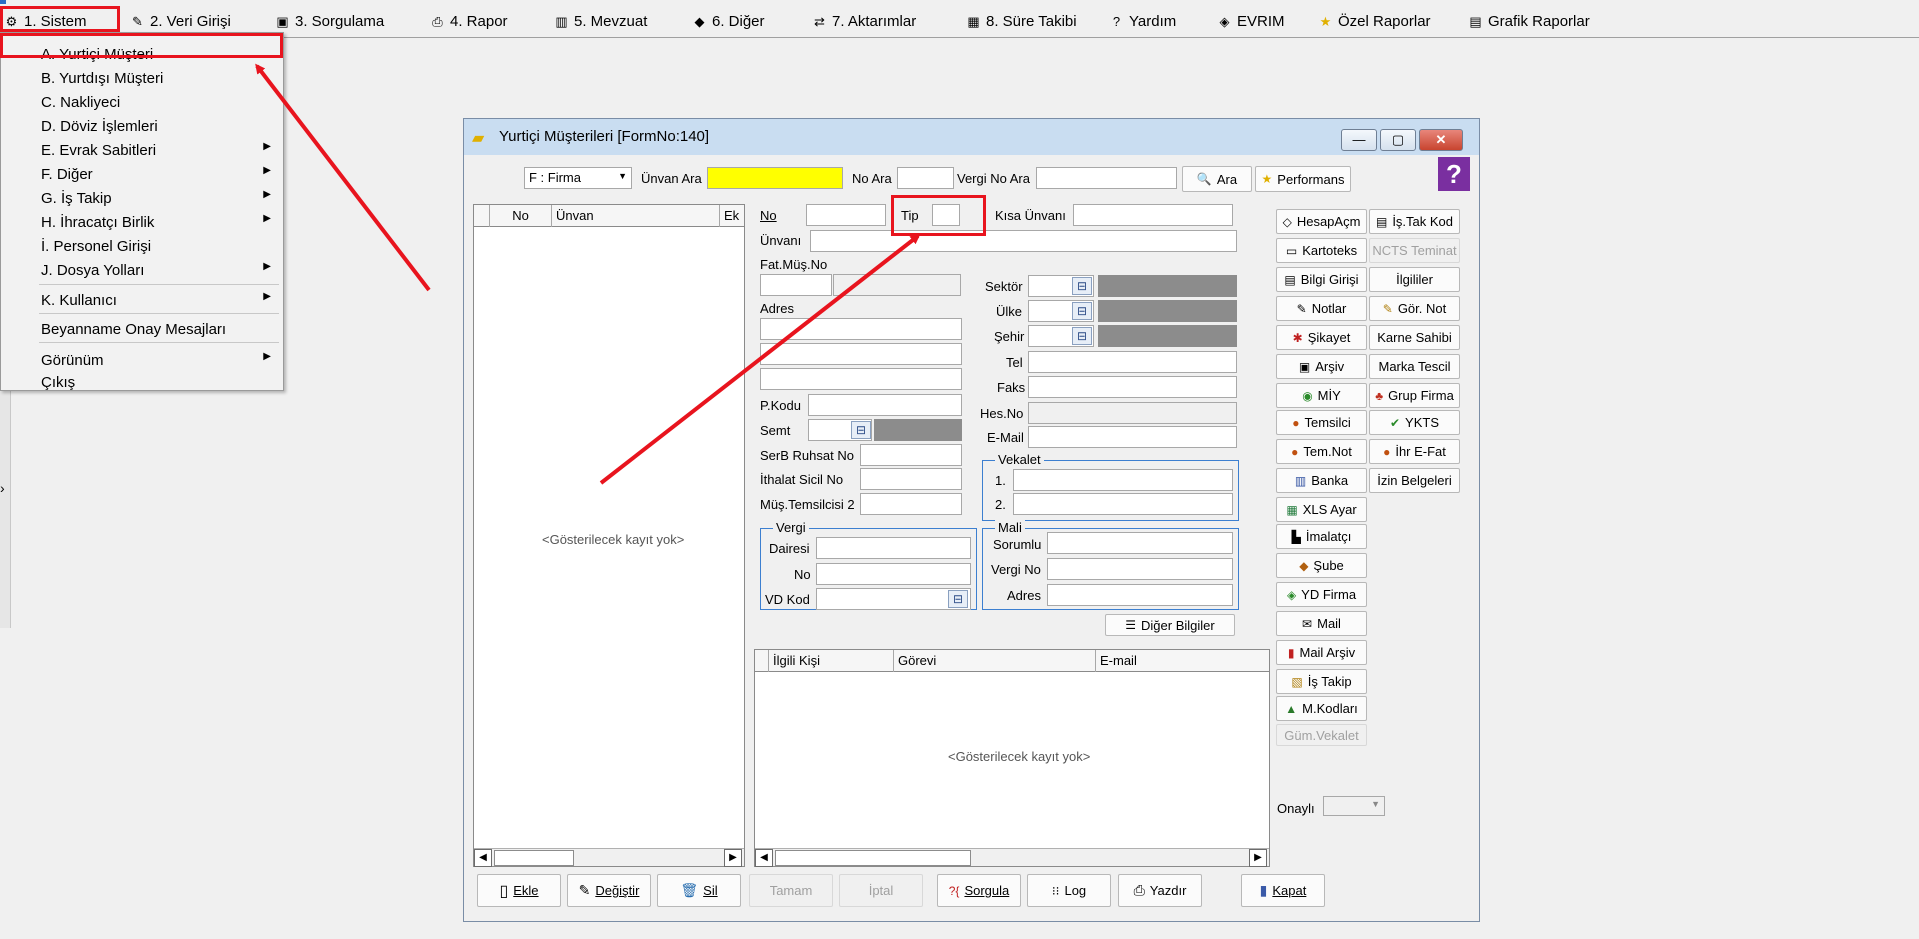 Image resolution: width=1919 pixels, height=939 pixels. I want to click on yazdir-button: ⎙ Yazdır, so click(1160, 890).